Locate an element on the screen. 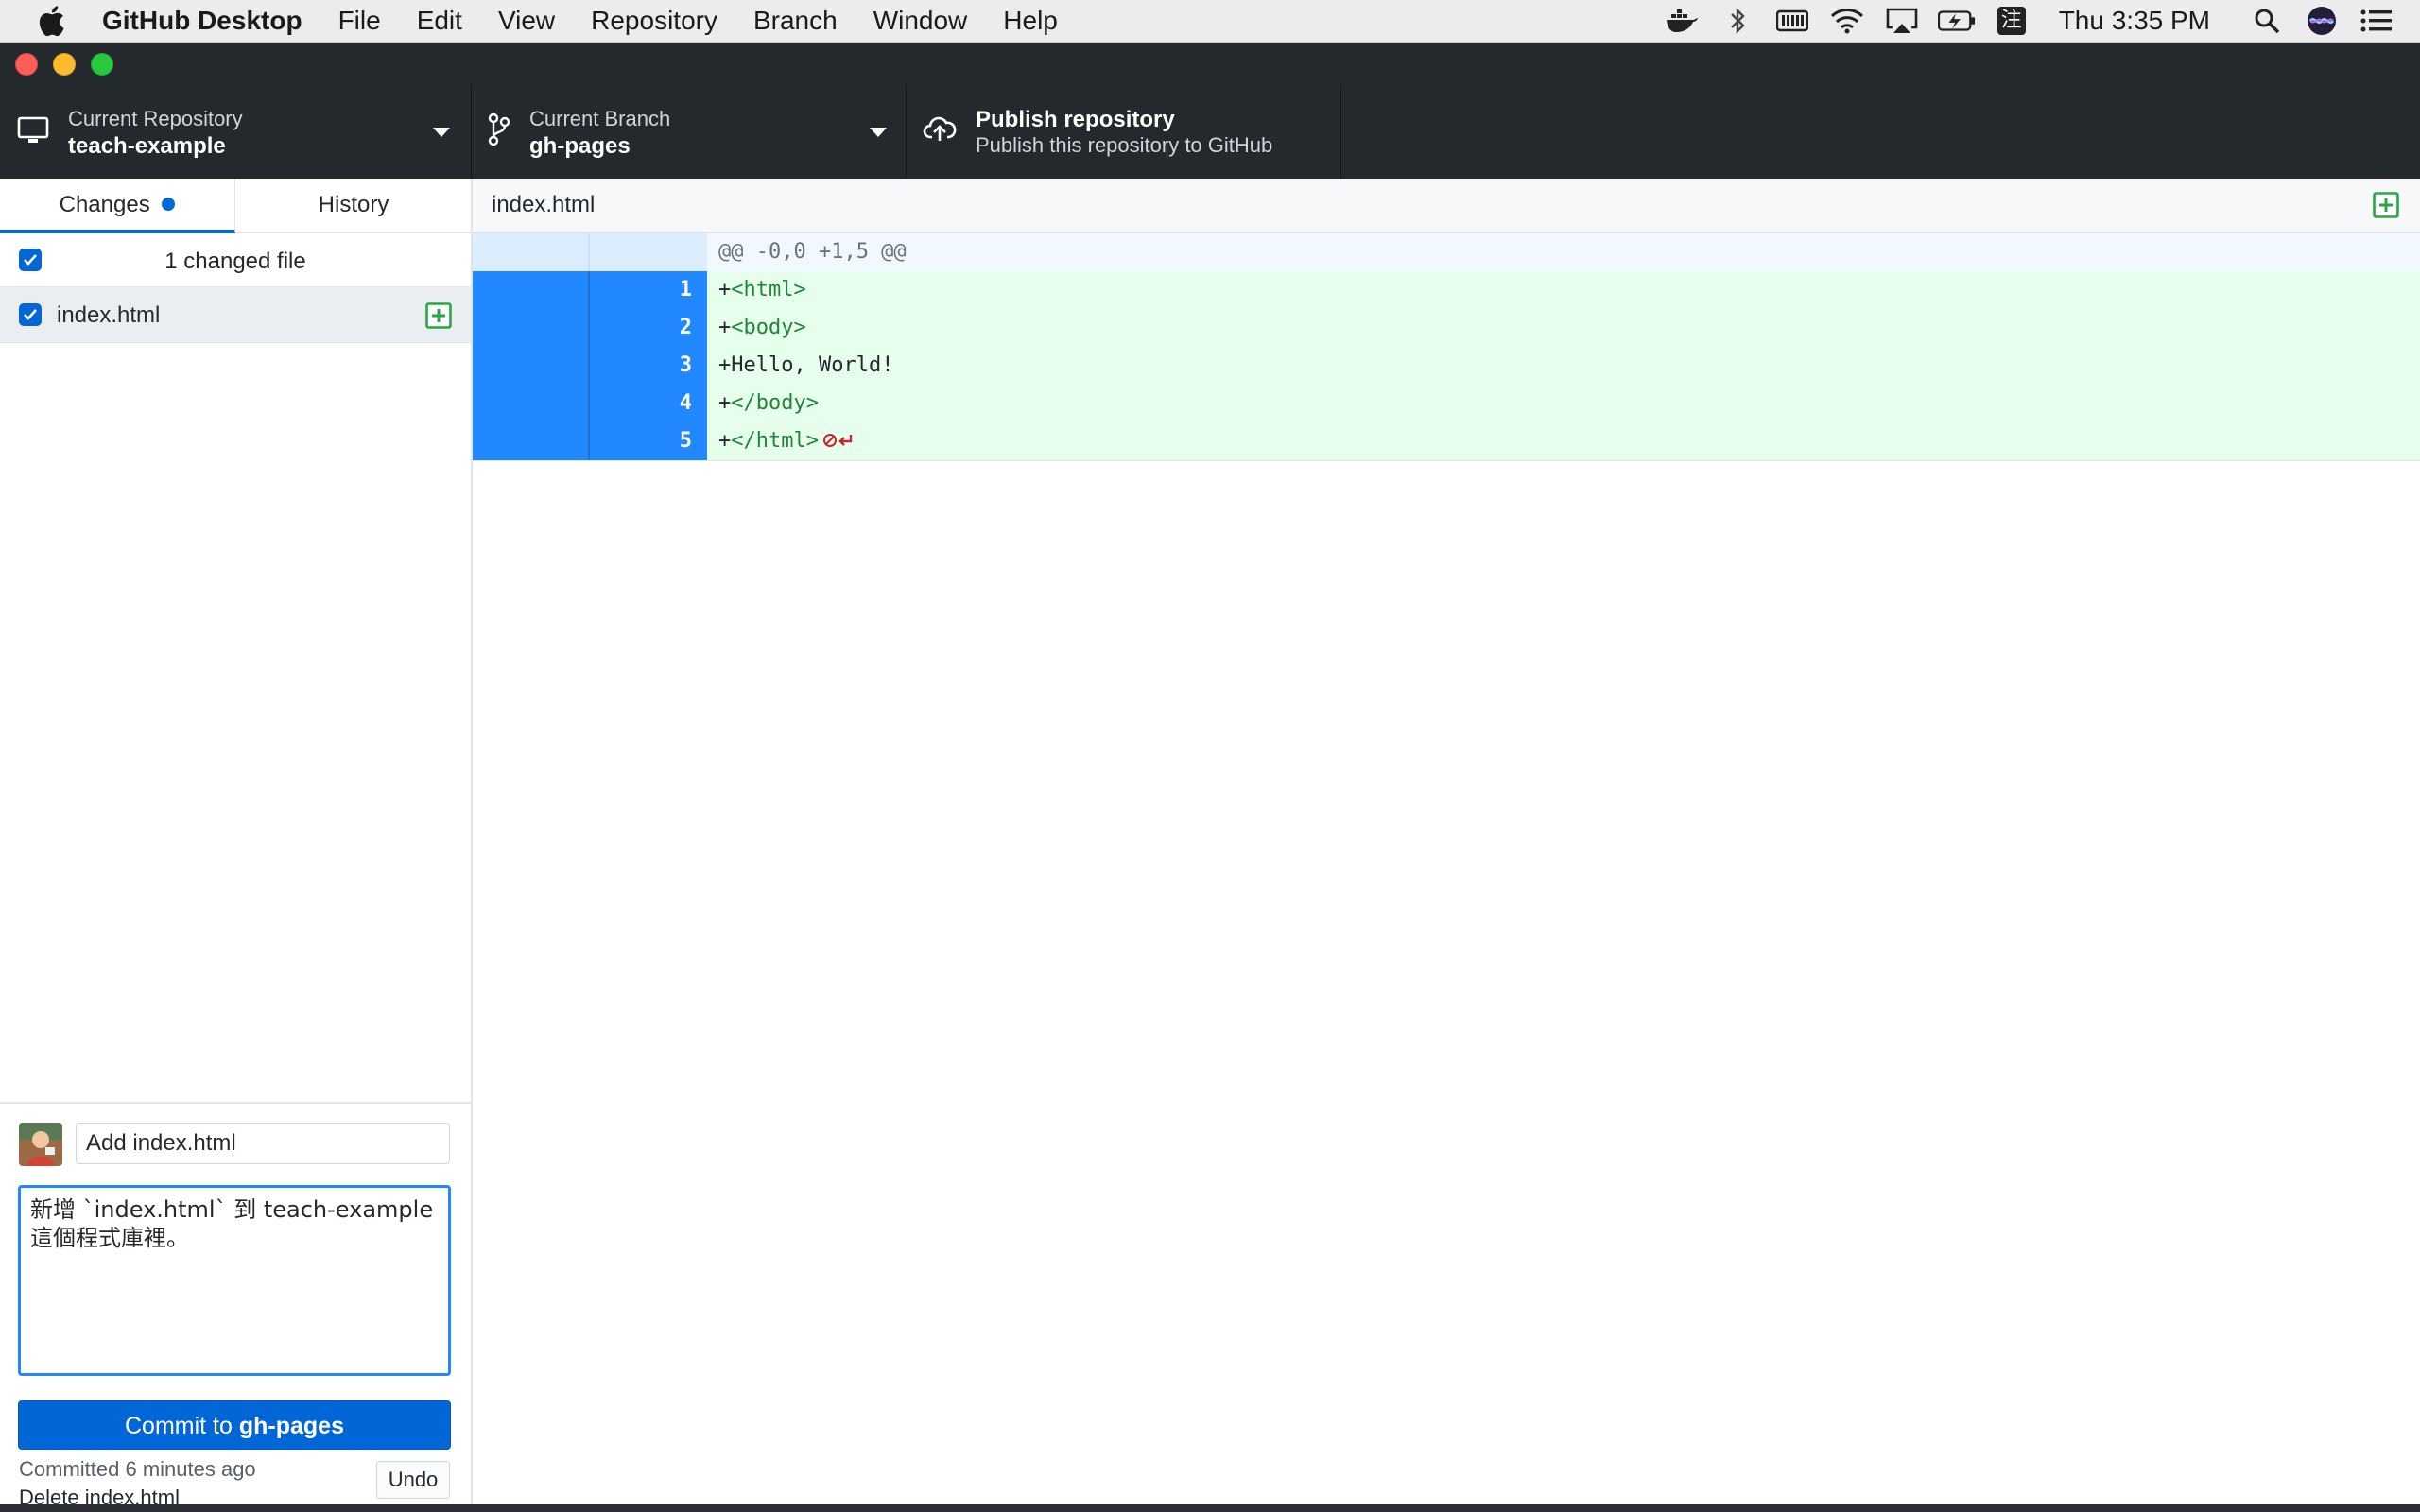 This screenshot has width=2420, height=1512. diff-line-text: </html> is located at coordinates (775, 441).